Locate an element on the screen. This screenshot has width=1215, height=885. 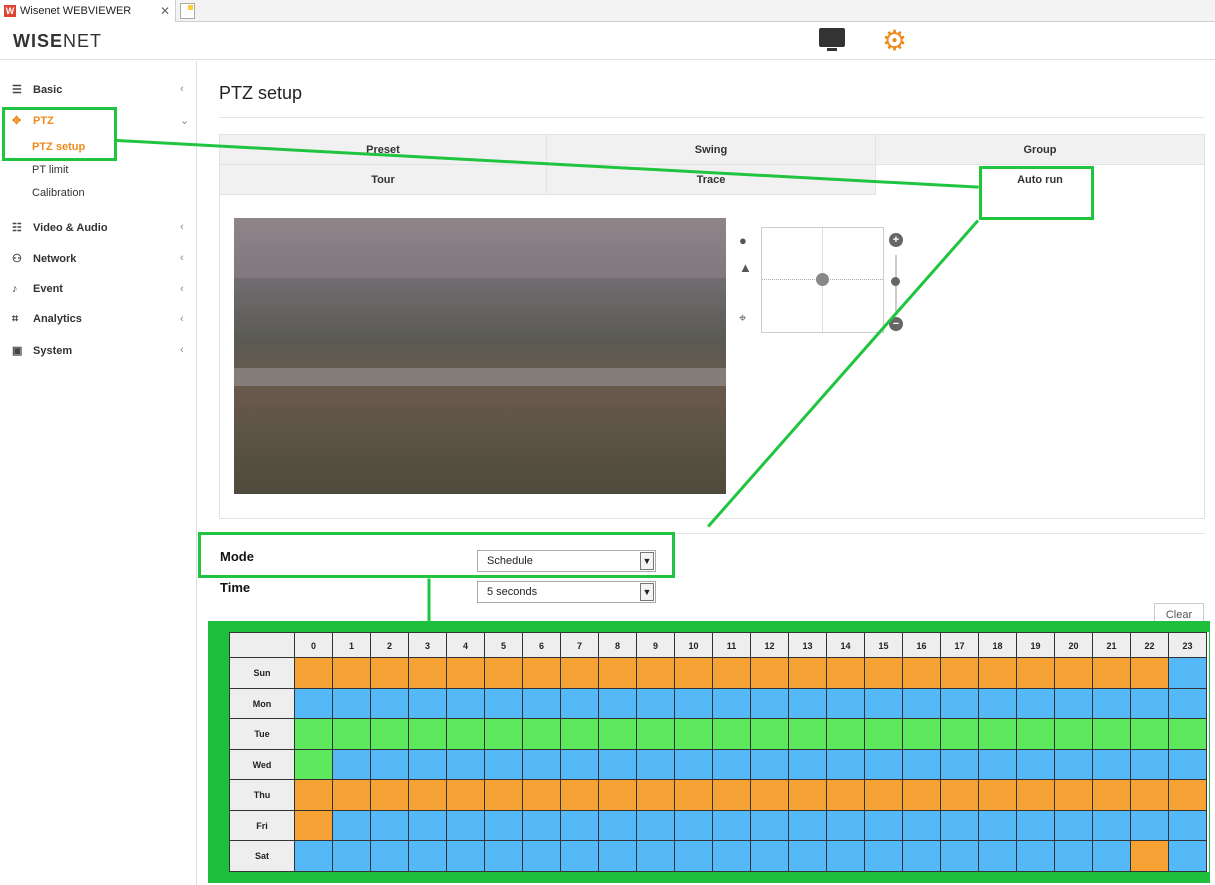
tab-group: Group is located at coordinates (1040, 150).